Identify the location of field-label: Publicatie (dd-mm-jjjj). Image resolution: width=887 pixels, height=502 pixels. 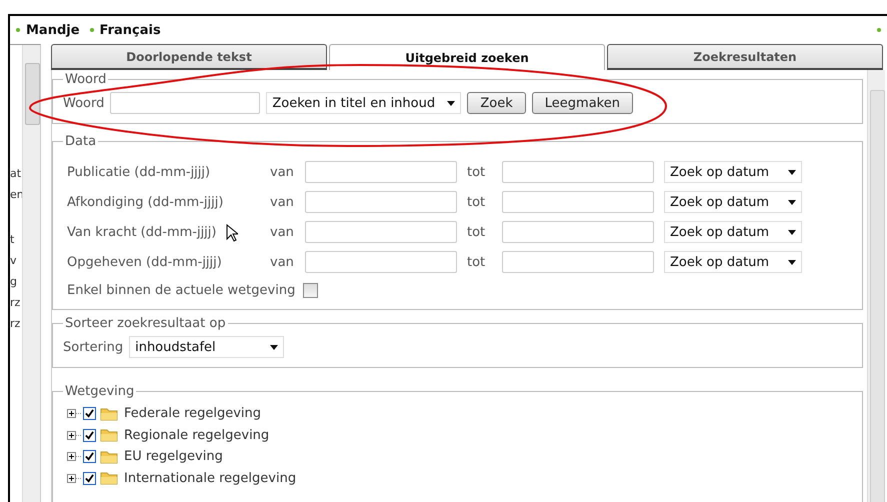
(138, 172).